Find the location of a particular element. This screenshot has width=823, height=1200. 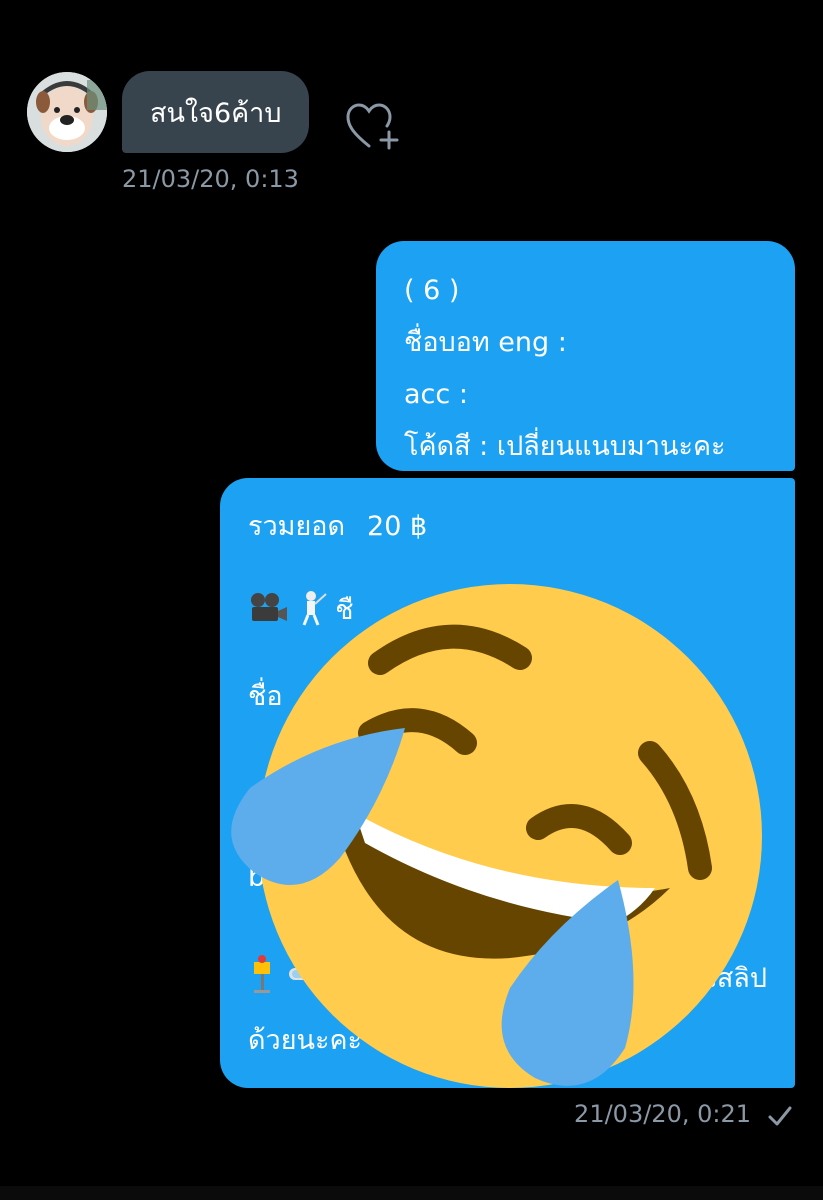

partial-line: ด้วยนะคะ is located at coordinates (305, 1040).